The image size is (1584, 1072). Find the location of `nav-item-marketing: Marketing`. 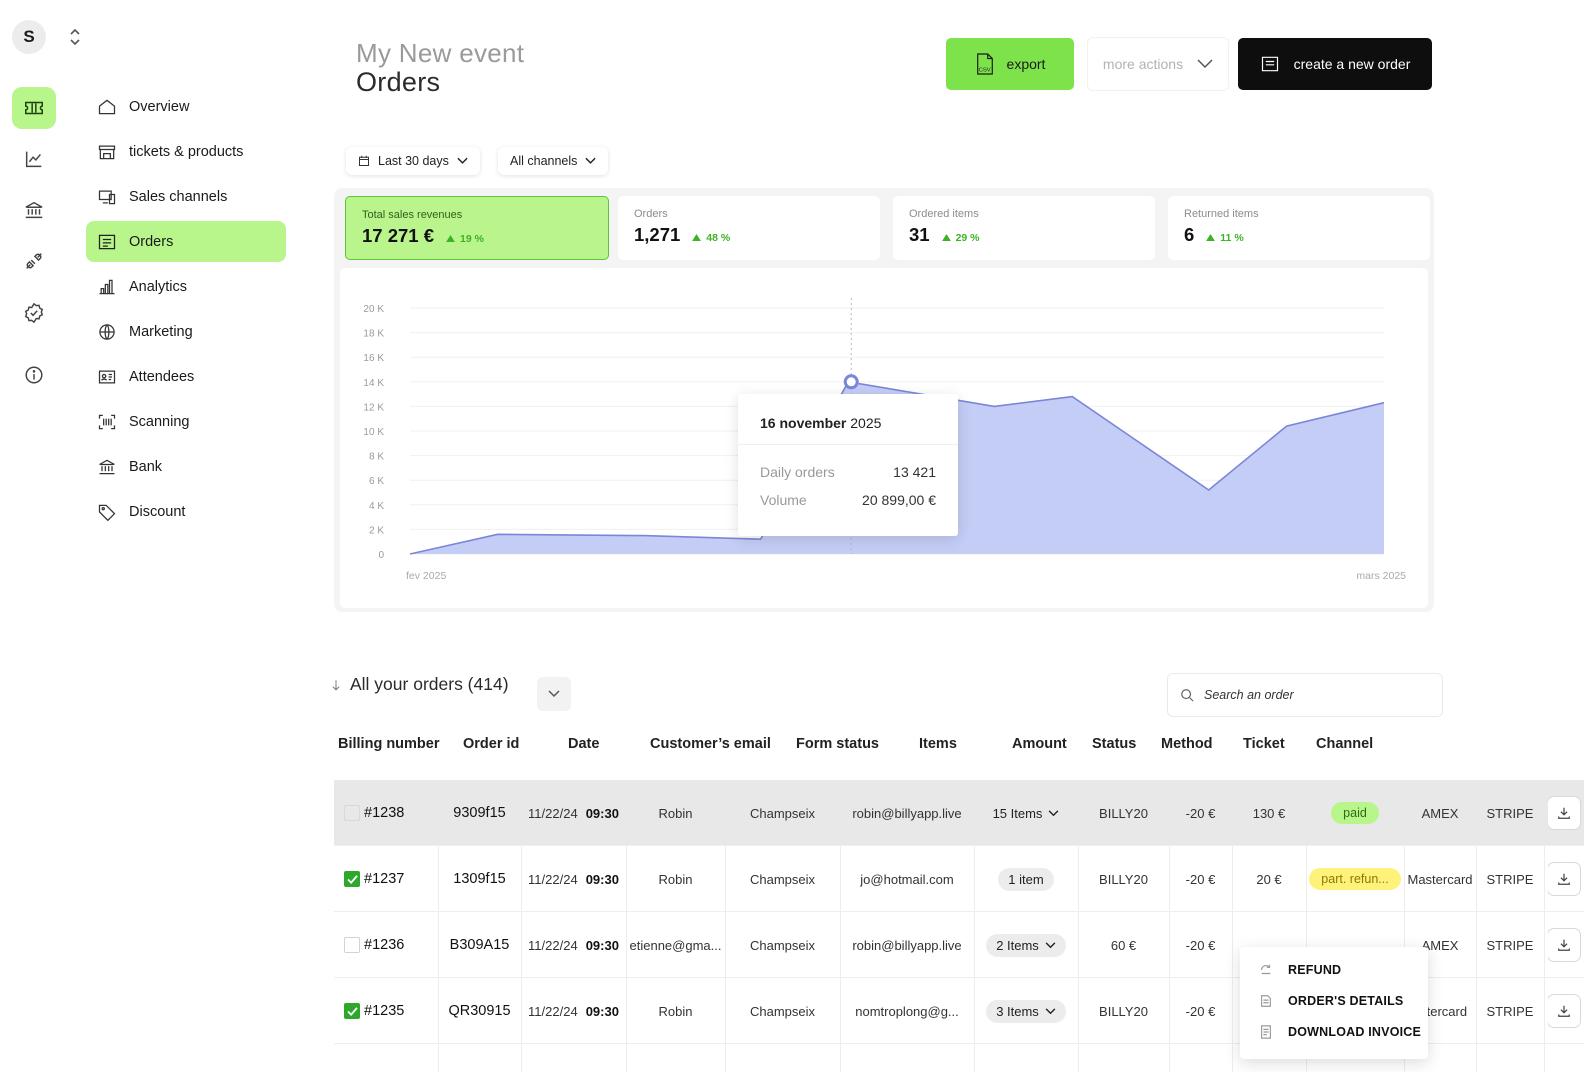

nav-item-marketing: Marketing is located at coordinates (186, 331).